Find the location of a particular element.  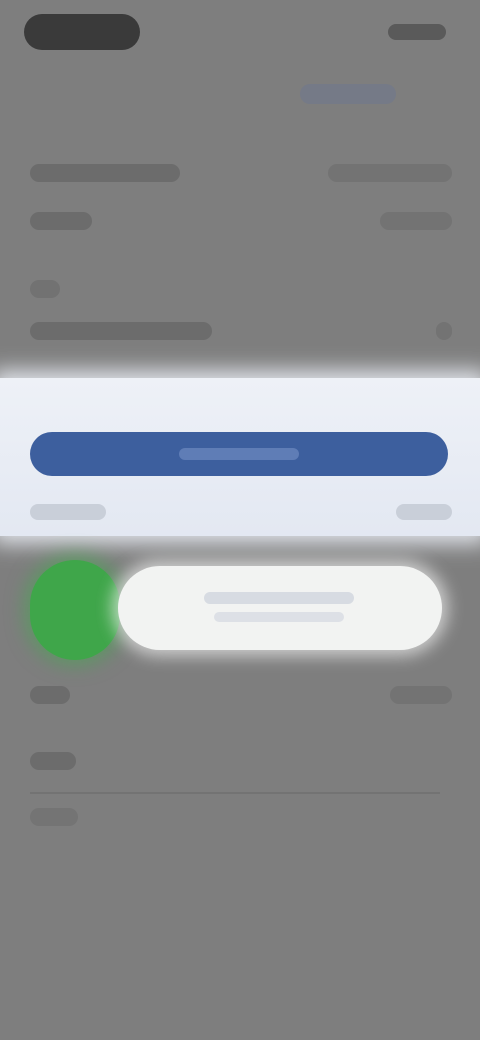

status-bar is located at coordinates (240, 32).